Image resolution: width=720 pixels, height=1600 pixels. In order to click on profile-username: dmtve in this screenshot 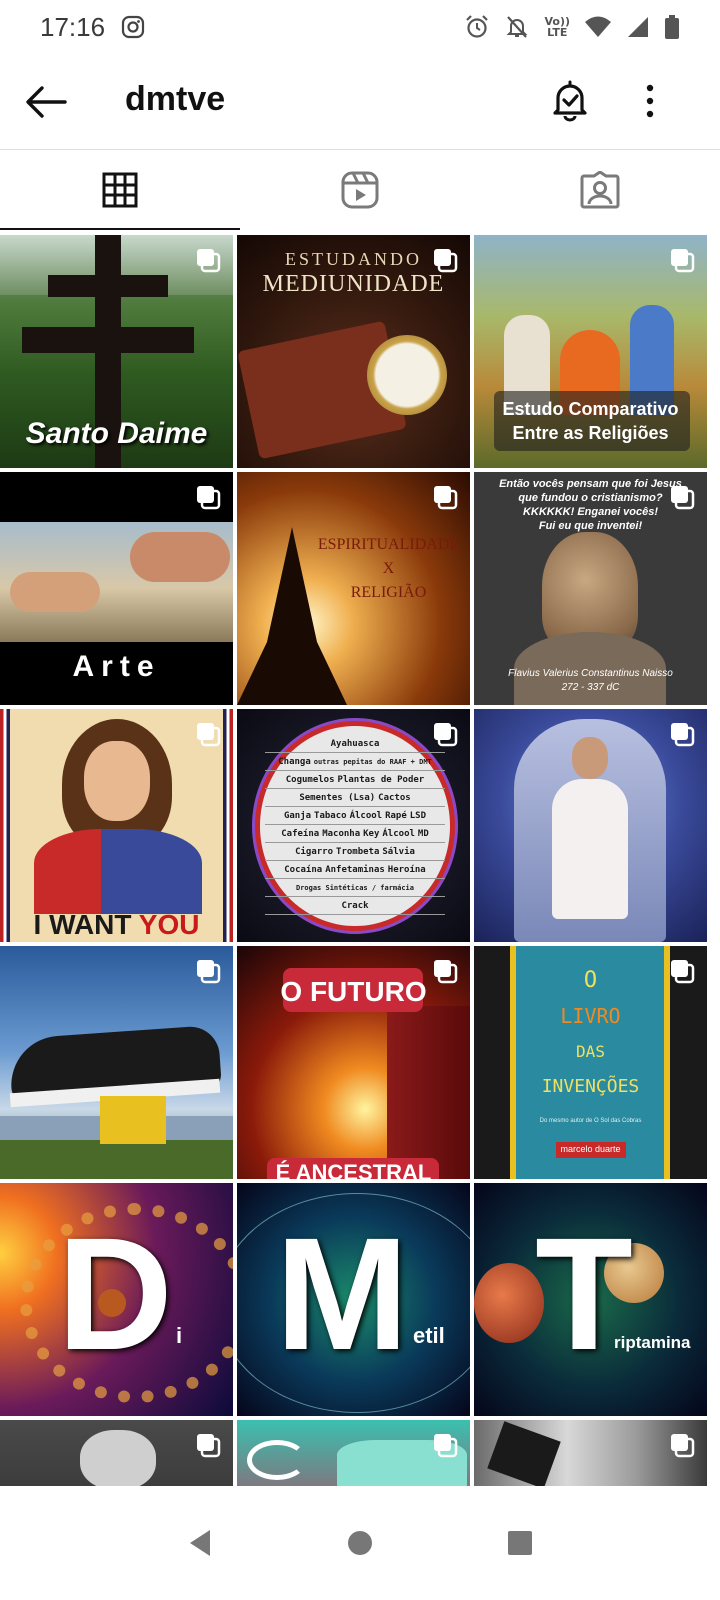, I will do `click(175, 99)`.